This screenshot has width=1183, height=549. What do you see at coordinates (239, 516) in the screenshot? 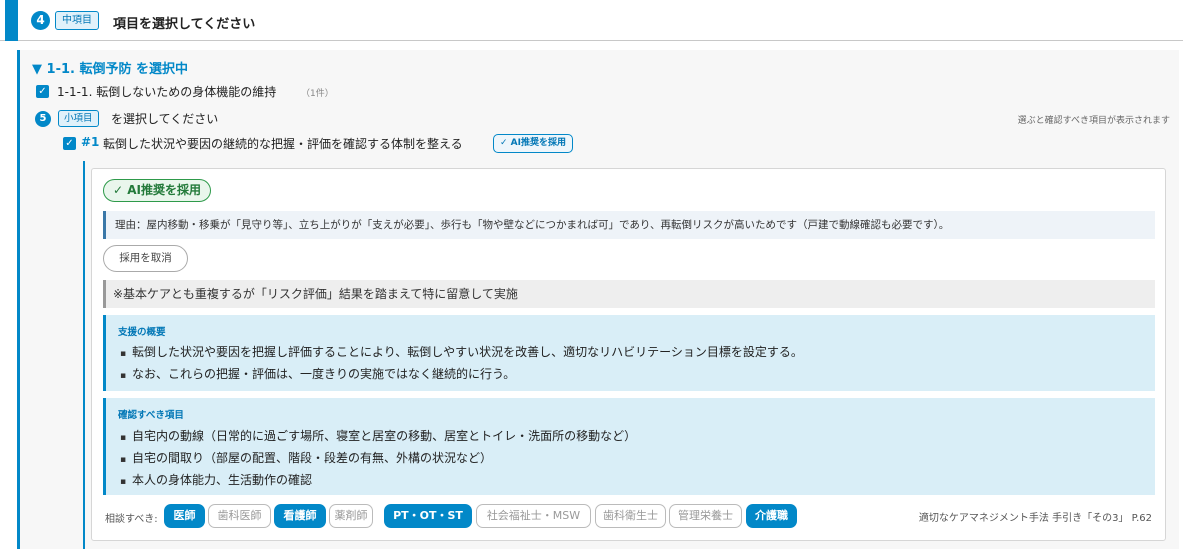
I see `consult-pill: 歯科医師` at bounding box center [239, 516].